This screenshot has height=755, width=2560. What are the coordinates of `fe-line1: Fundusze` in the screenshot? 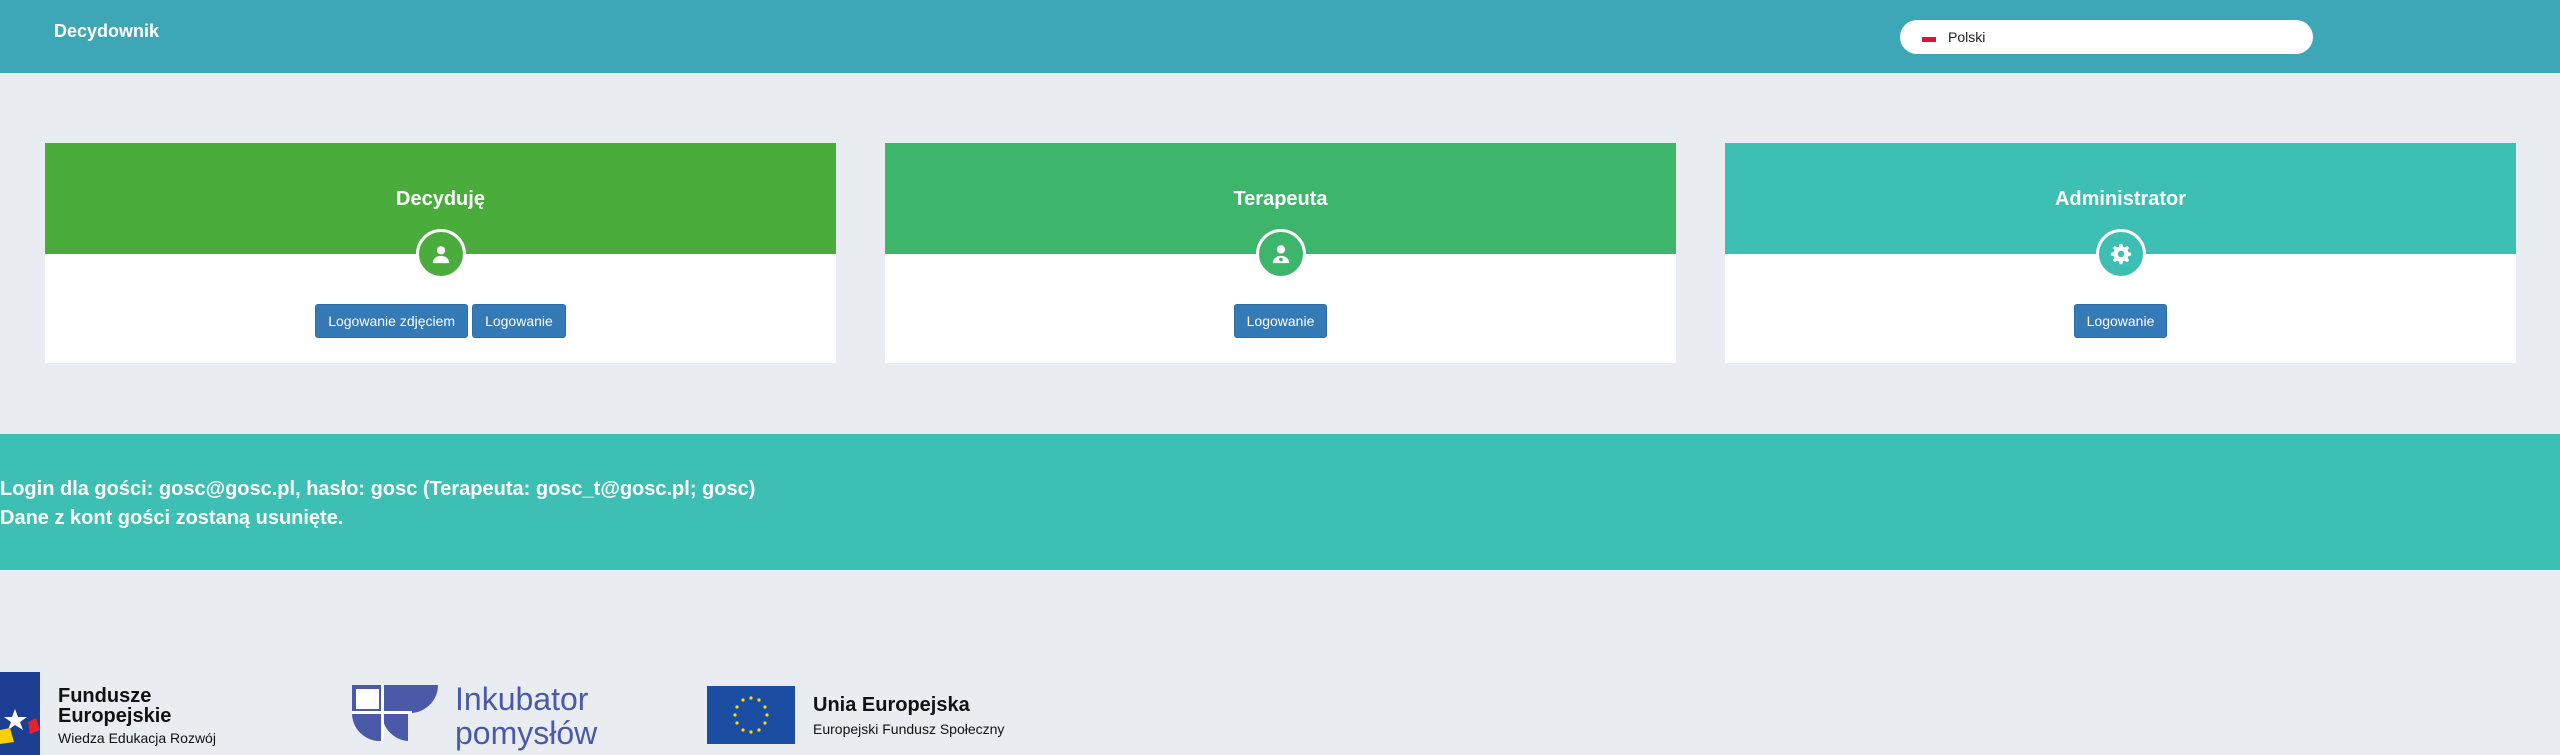 It's located at (105, 696).